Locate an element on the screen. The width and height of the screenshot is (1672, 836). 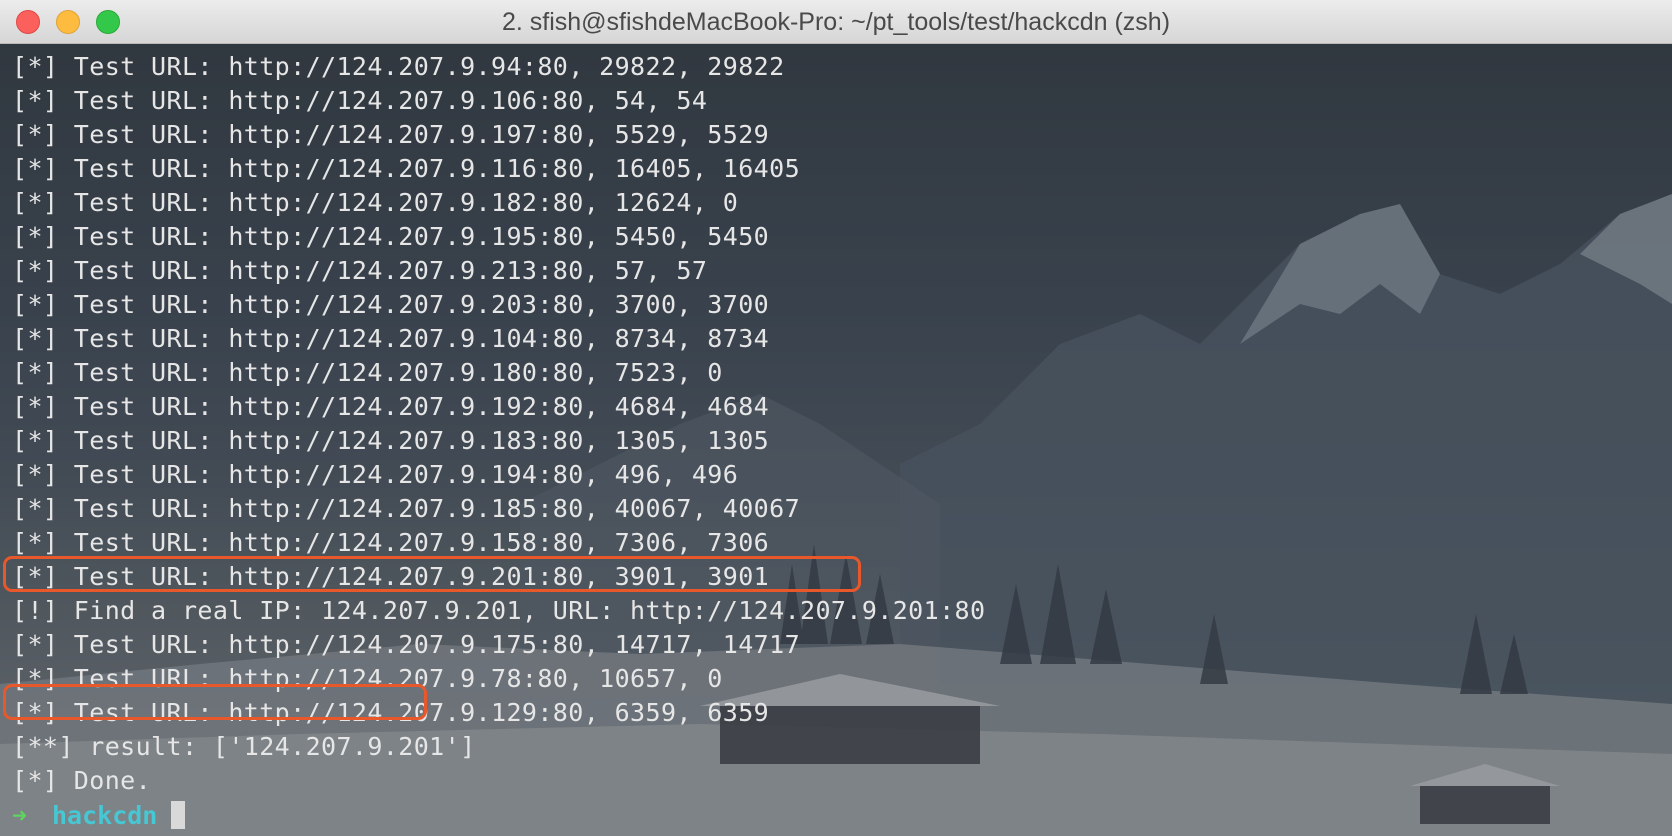
result-line: [**] result: ['124.207.9.201'] is located at coordinates (244, 746).